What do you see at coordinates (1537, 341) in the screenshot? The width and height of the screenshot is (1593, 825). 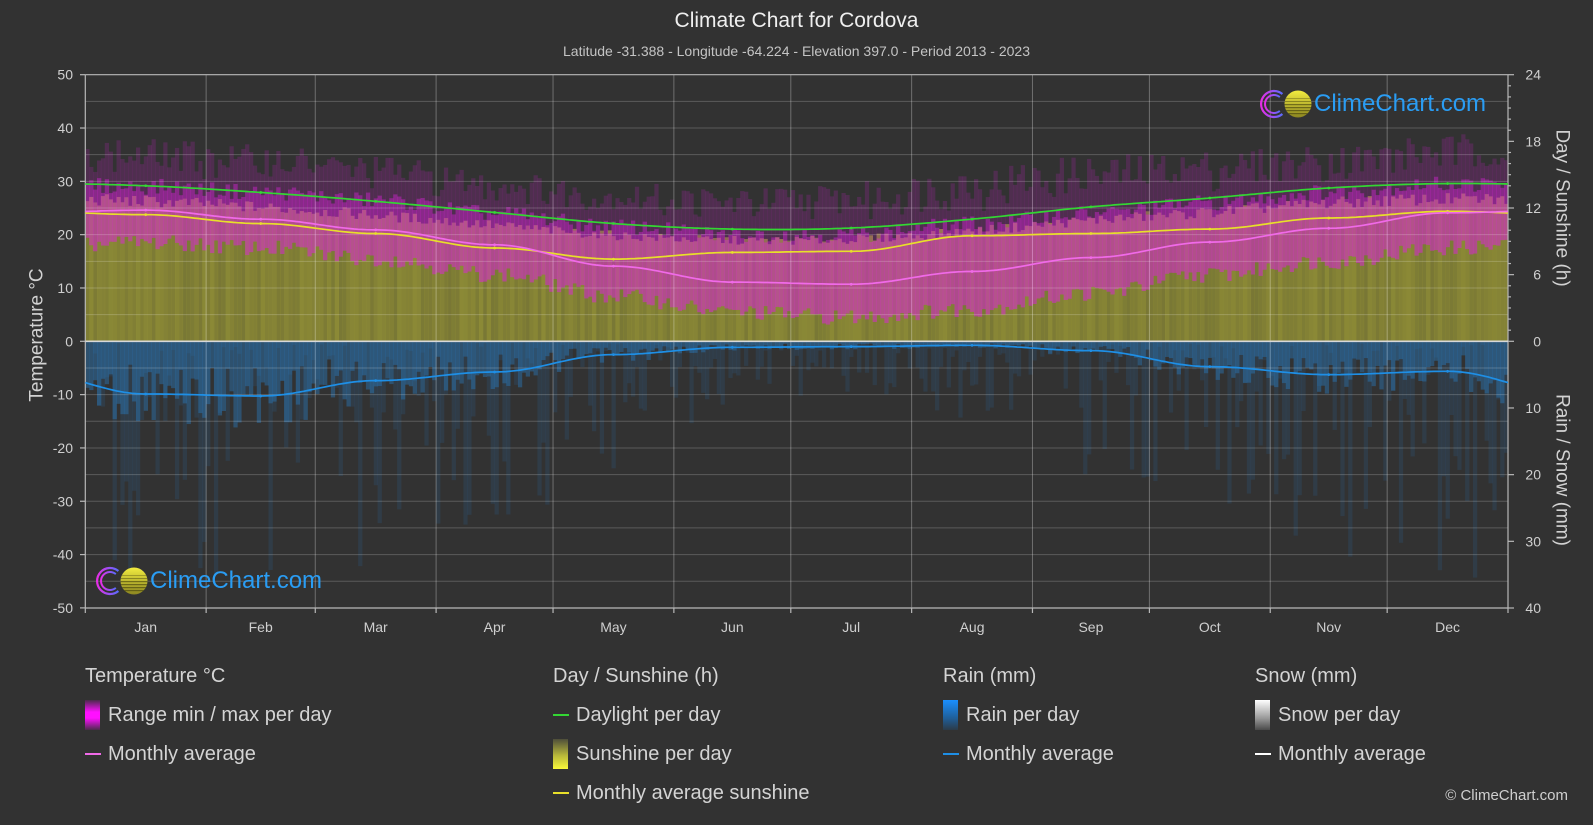 I see `right-top-tick-label: 0` at bounding box center [1537, 341].